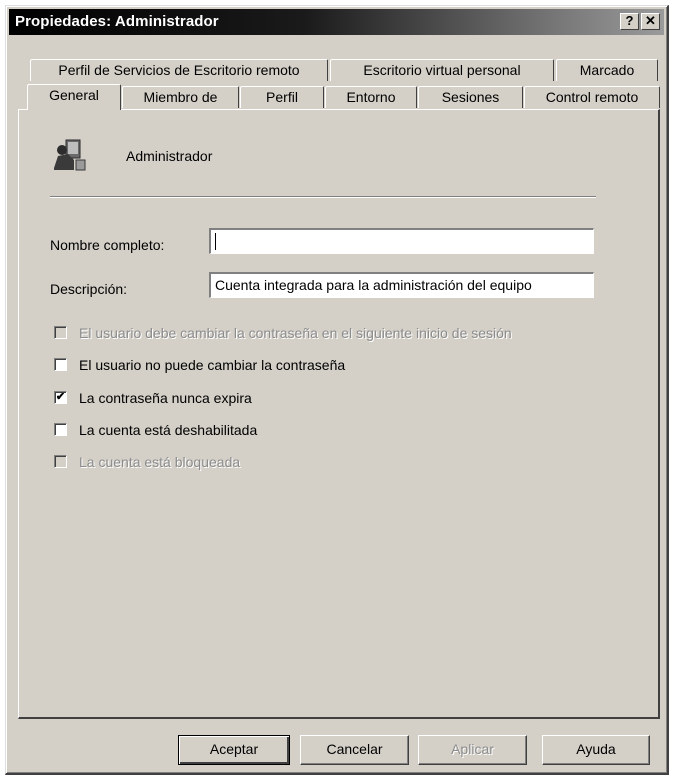  I want to click on tab-sesiones: Sesiones, so click(470, 97).